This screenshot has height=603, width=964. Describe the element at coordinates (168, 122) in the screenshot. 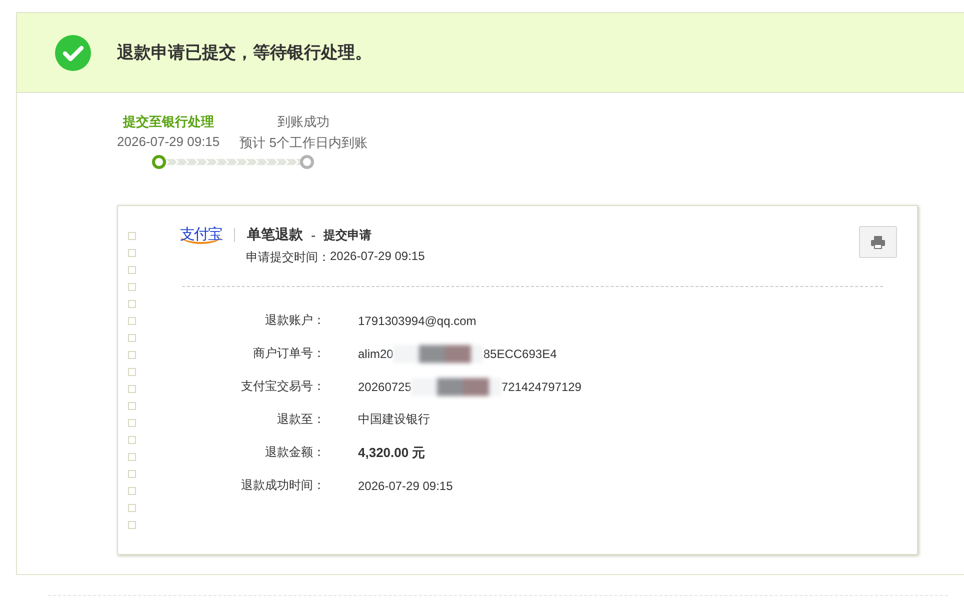

I see `step-title: 提交至银行处理` at that location.